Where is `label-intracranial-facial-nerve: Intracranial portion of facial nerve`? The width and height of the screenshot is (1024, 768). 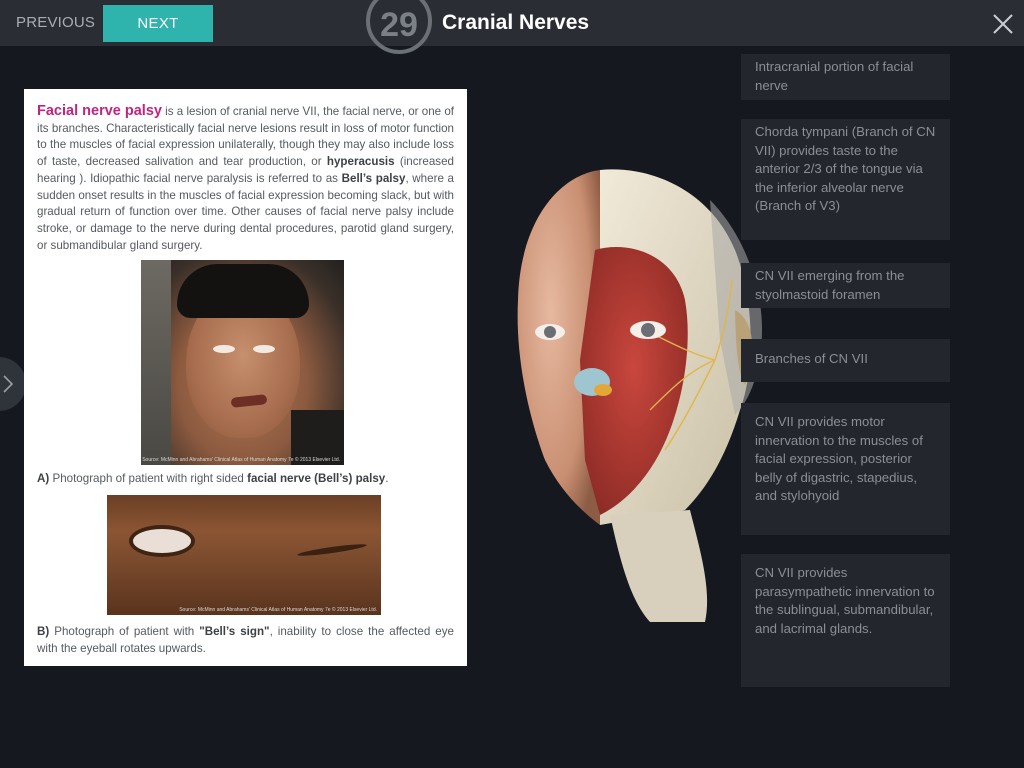 label-intracranial-facial-nerve: Intracranial portion of facial nerve is located at coordinates (845, 77).